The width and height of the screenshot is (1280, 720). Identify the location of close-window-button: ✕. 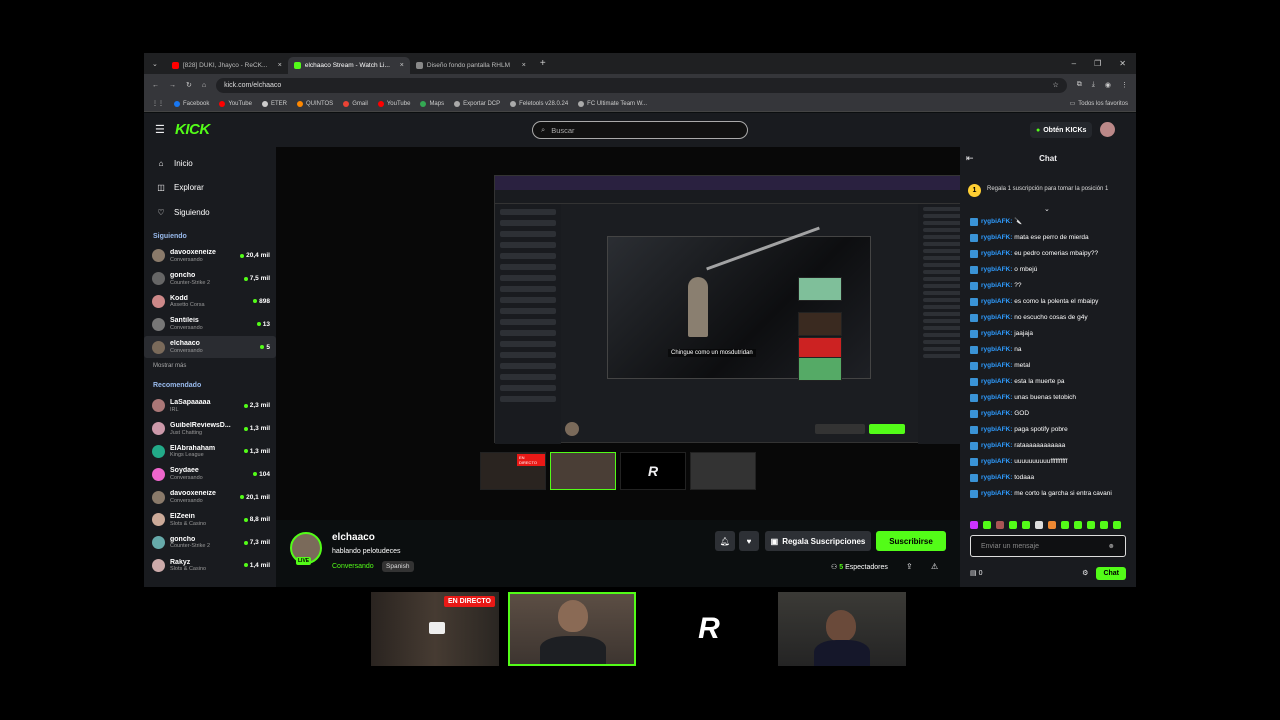
(1122, 63).